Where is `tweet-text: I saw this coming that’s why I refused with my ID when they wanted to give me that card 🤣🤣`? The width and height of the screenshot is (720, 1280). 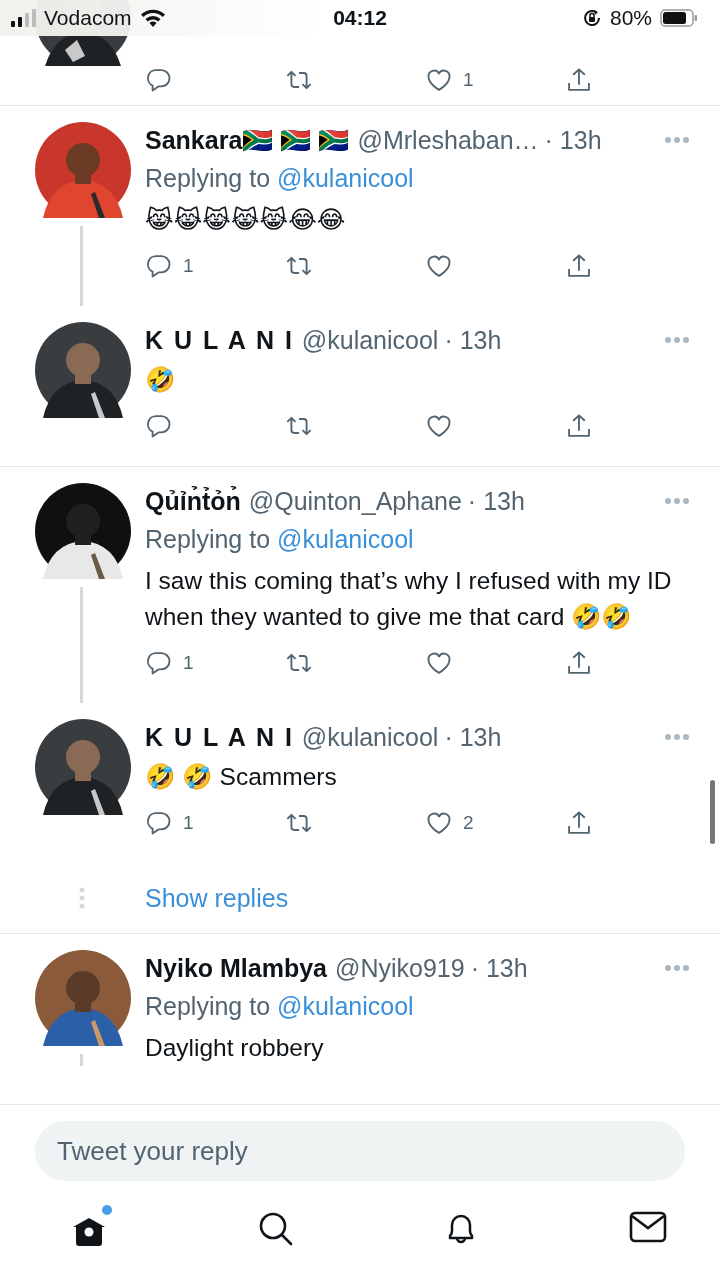 tweet-text: I saw this coming that’s why I refused with my ID when they wanted to give me that card 🤣🤣 is located at coordinates (409, 599).